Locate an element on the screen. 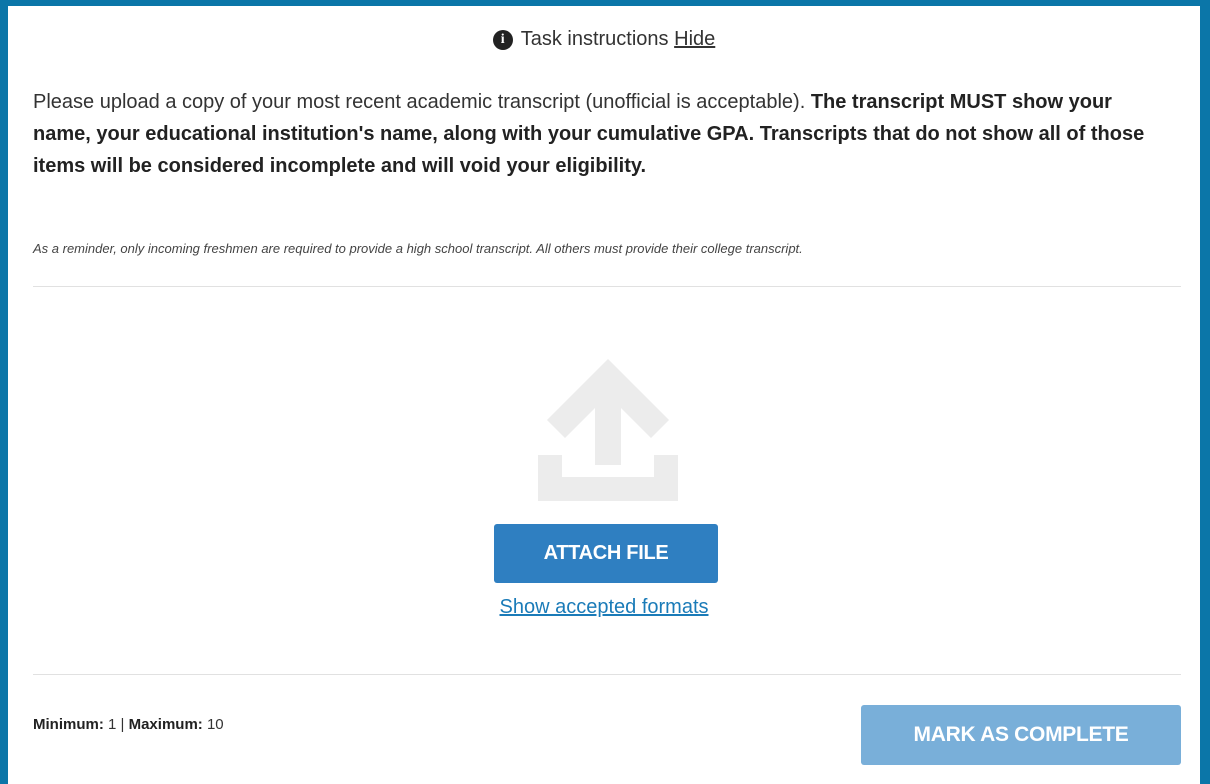 The height and width of the screenshot is (784, 1210). hide-instructions-link: Hide is located at coordinates (694, 39).